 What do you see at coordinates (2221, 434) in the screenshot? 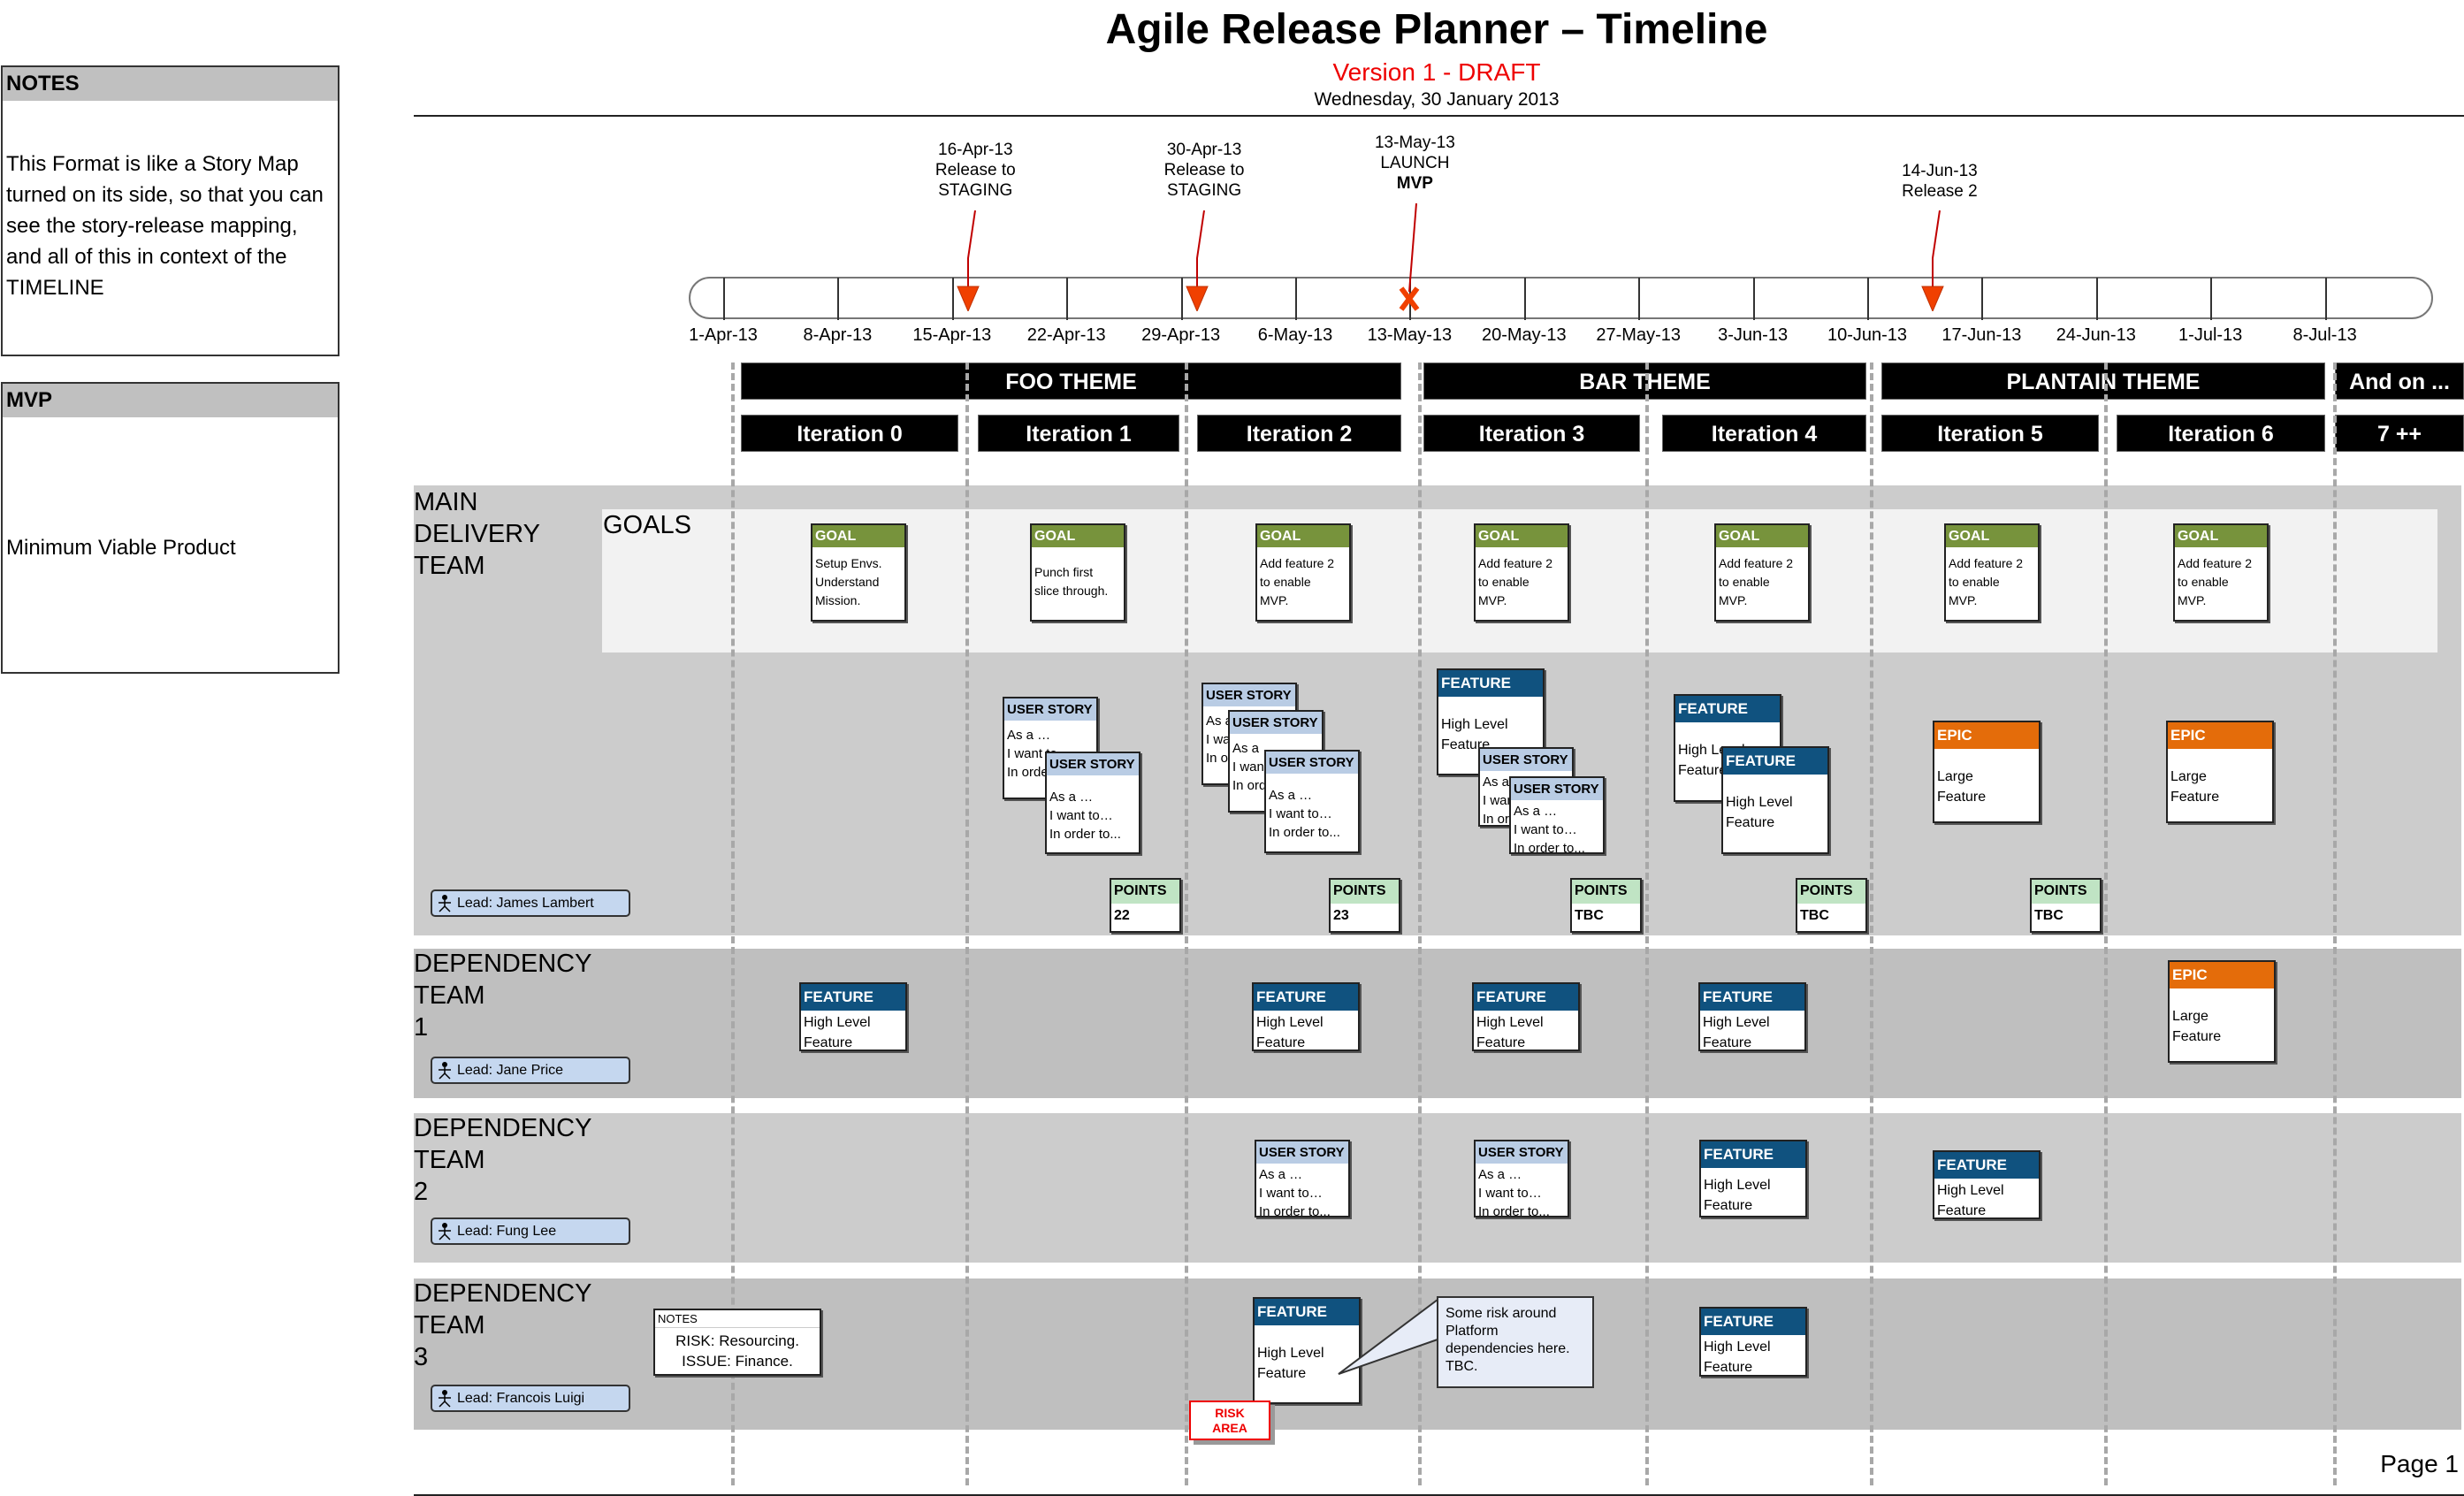
I see `iteration-6: Iteration 6` at bounding box center [2221, 434].